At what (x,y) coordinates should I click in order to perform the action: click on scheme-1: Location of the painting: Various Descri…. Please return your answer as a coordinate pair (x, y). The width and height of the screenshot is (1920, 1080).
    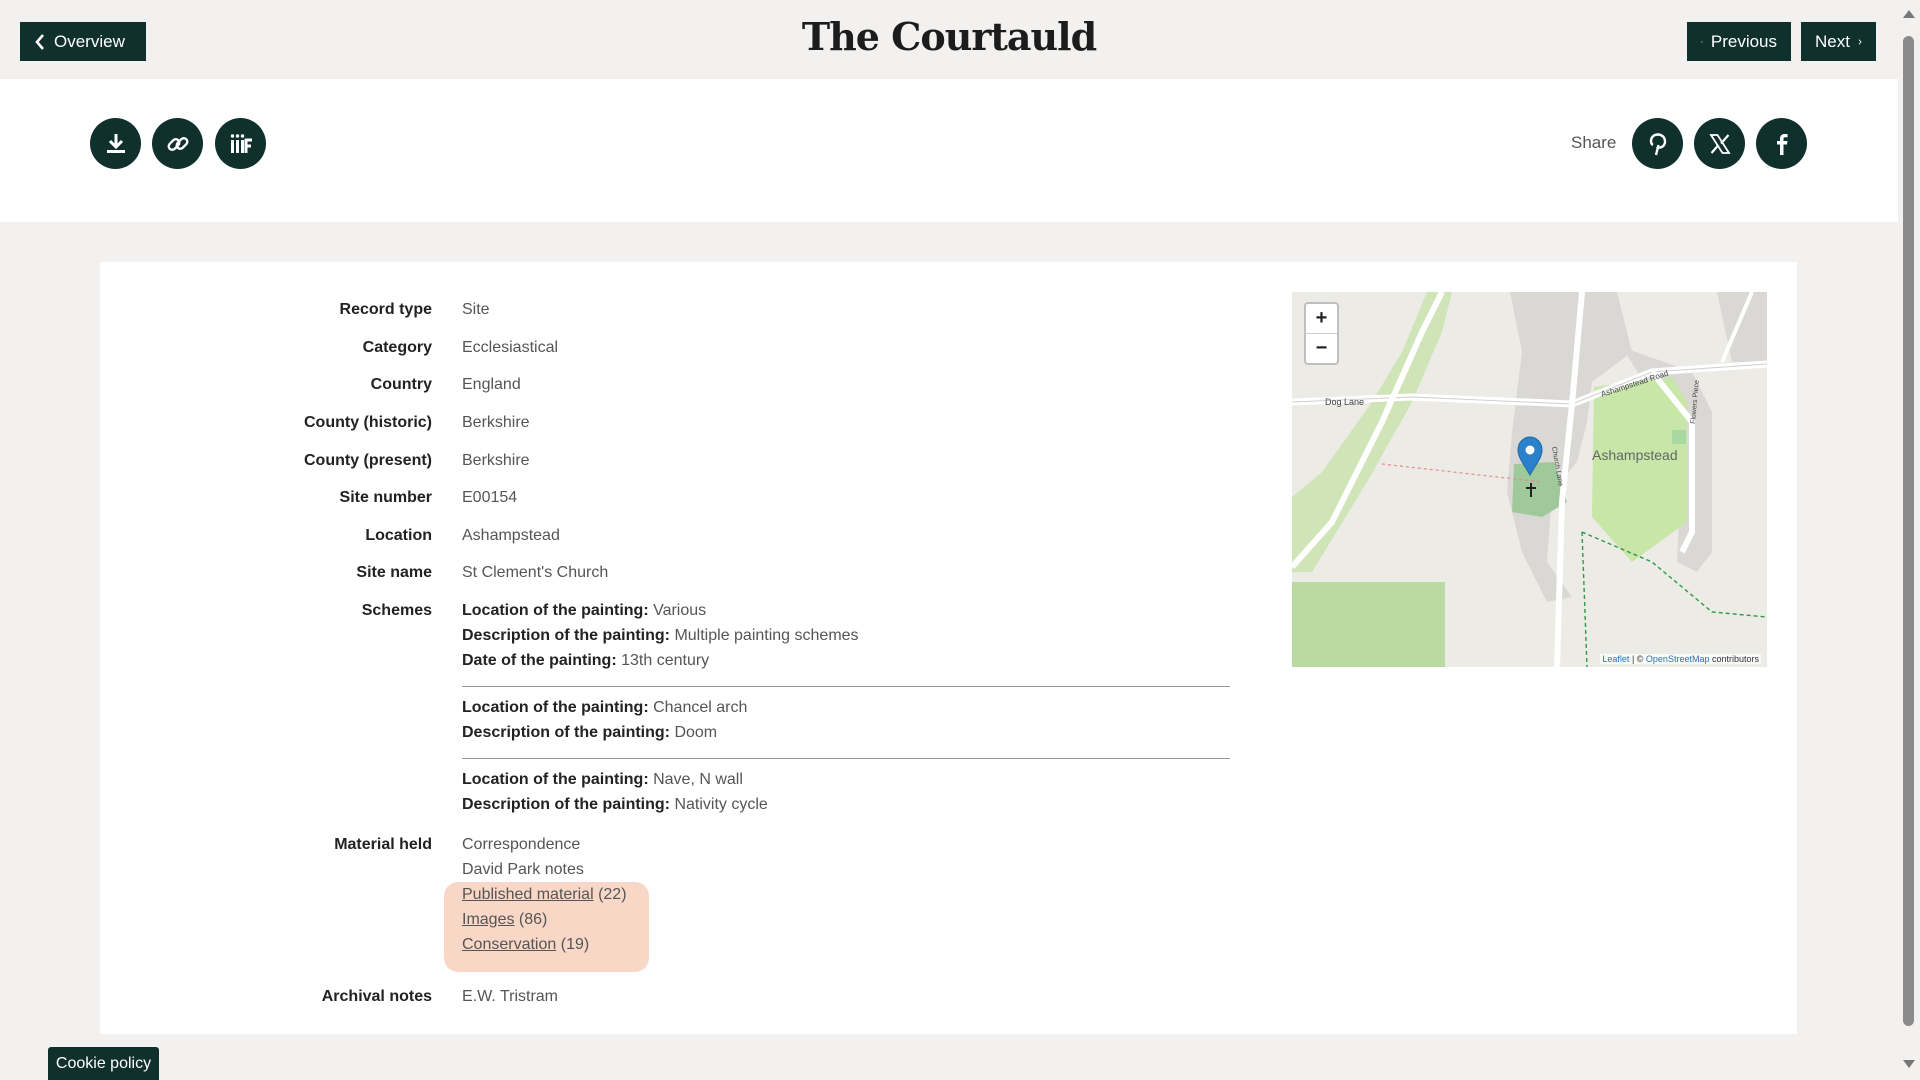
    Looking at the image, I should click on (660, 635).